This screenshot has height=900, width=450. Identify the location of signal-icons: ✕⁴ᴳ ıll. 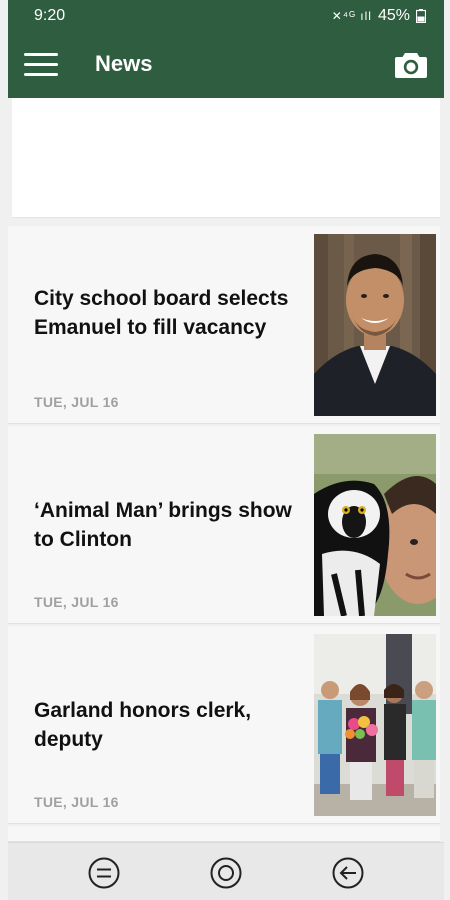
(351, 16).